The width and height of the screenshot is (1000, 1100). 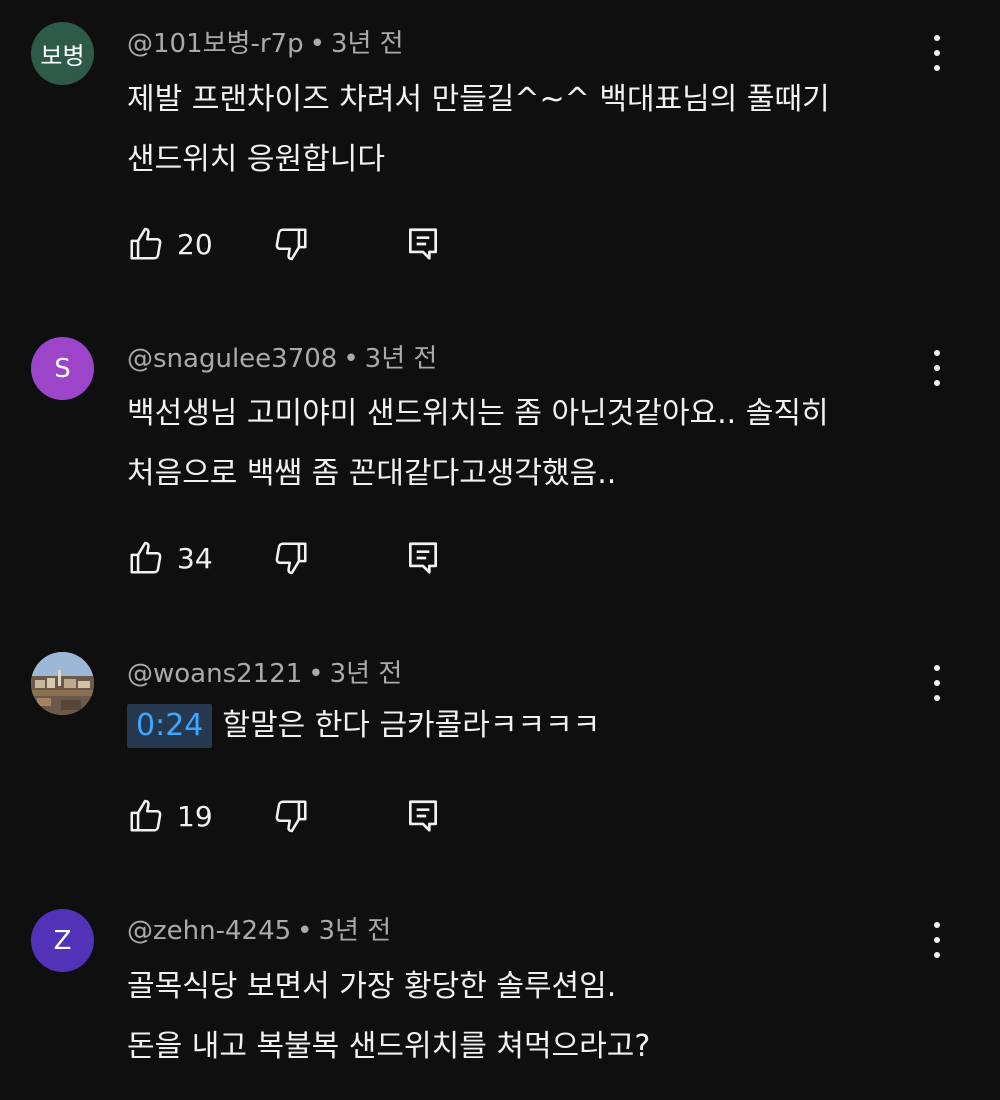 I want to click on avatar-initials: 보병, so click(x=62, y=56).